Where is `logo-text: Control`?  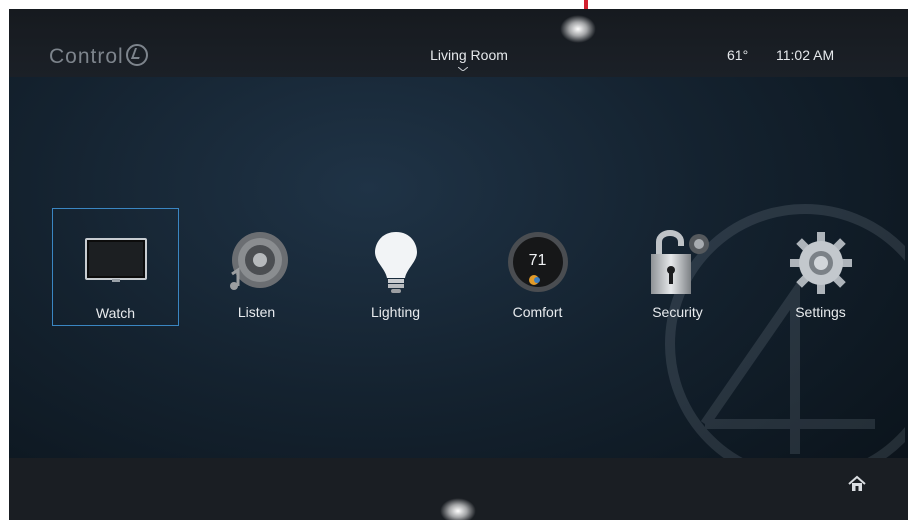 logo-text: Control is located at coordinates (86, 56).